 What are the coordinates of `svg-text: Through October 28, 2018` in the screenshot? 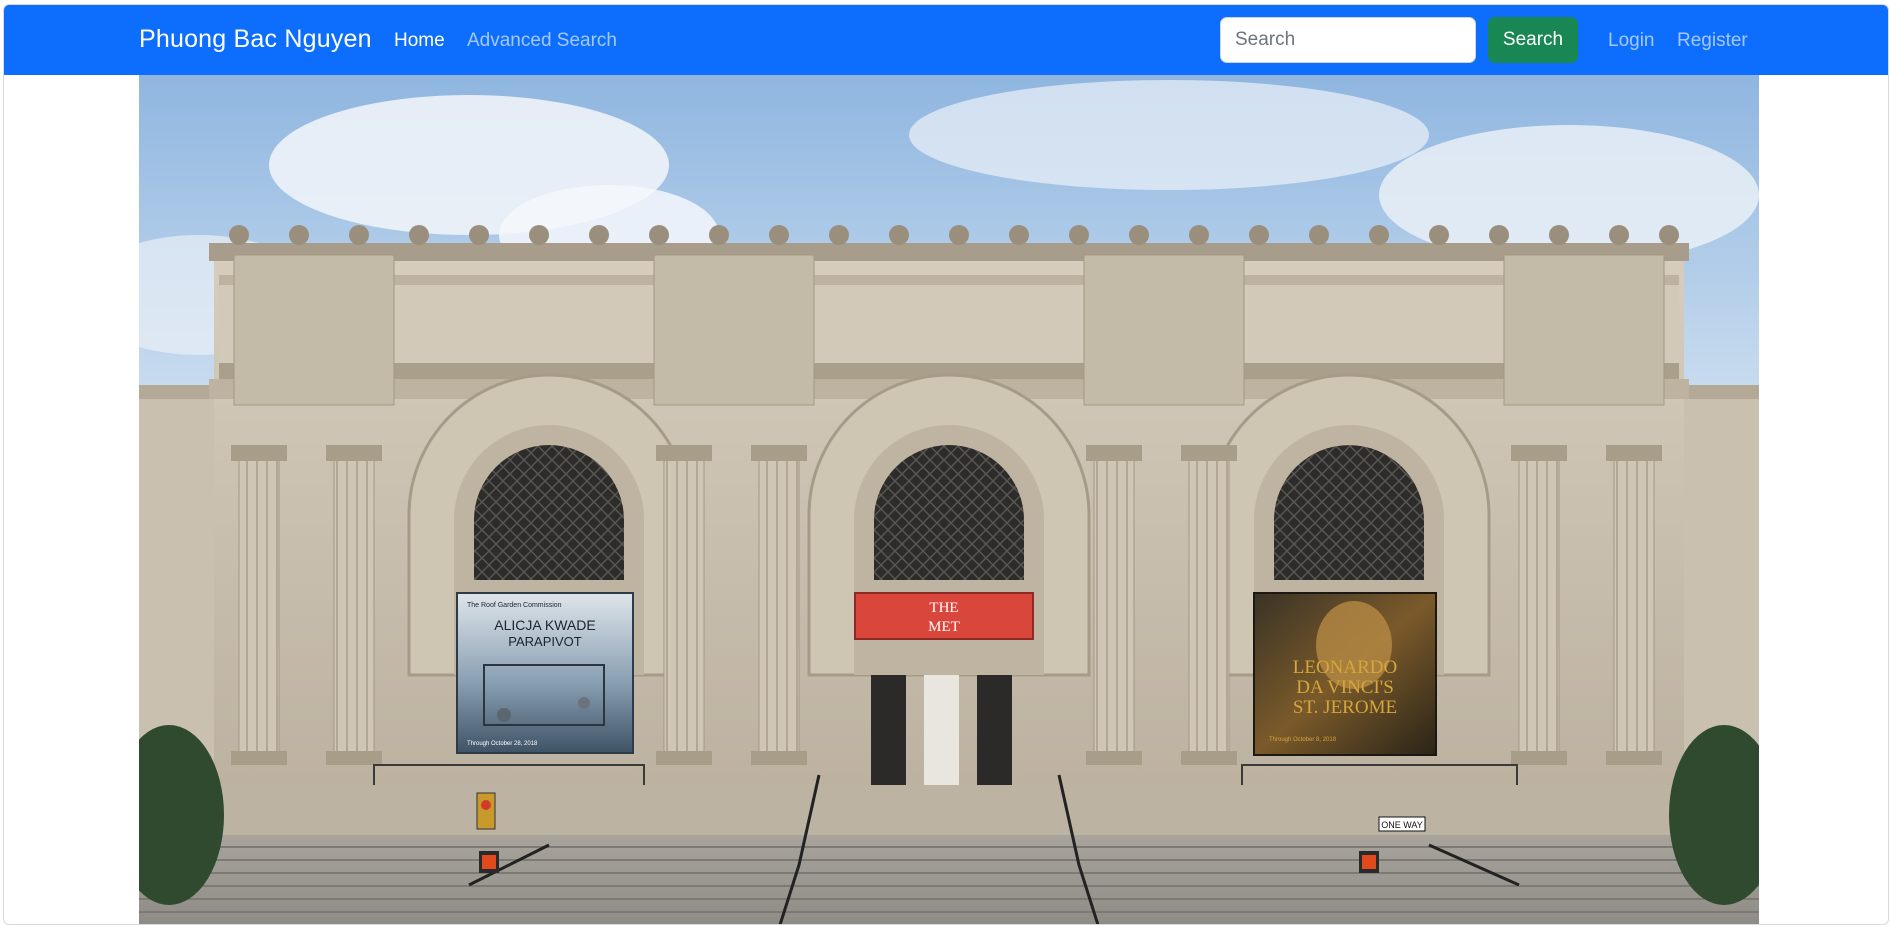 It's located at (502, 744).